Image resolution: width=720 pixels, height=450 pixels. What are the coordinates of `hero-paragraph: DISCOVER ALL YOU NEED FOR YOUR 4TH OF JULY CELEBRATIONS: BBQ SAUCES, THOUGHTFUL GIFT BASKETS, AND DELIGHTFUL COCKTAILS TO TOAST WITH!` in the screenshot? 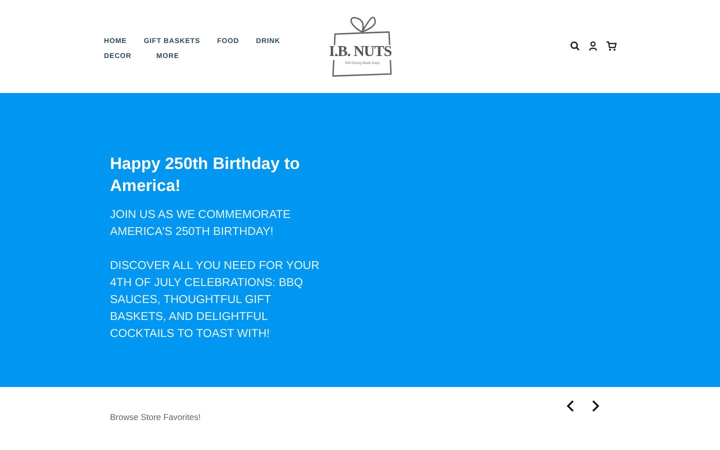 It's located at (215, 300).